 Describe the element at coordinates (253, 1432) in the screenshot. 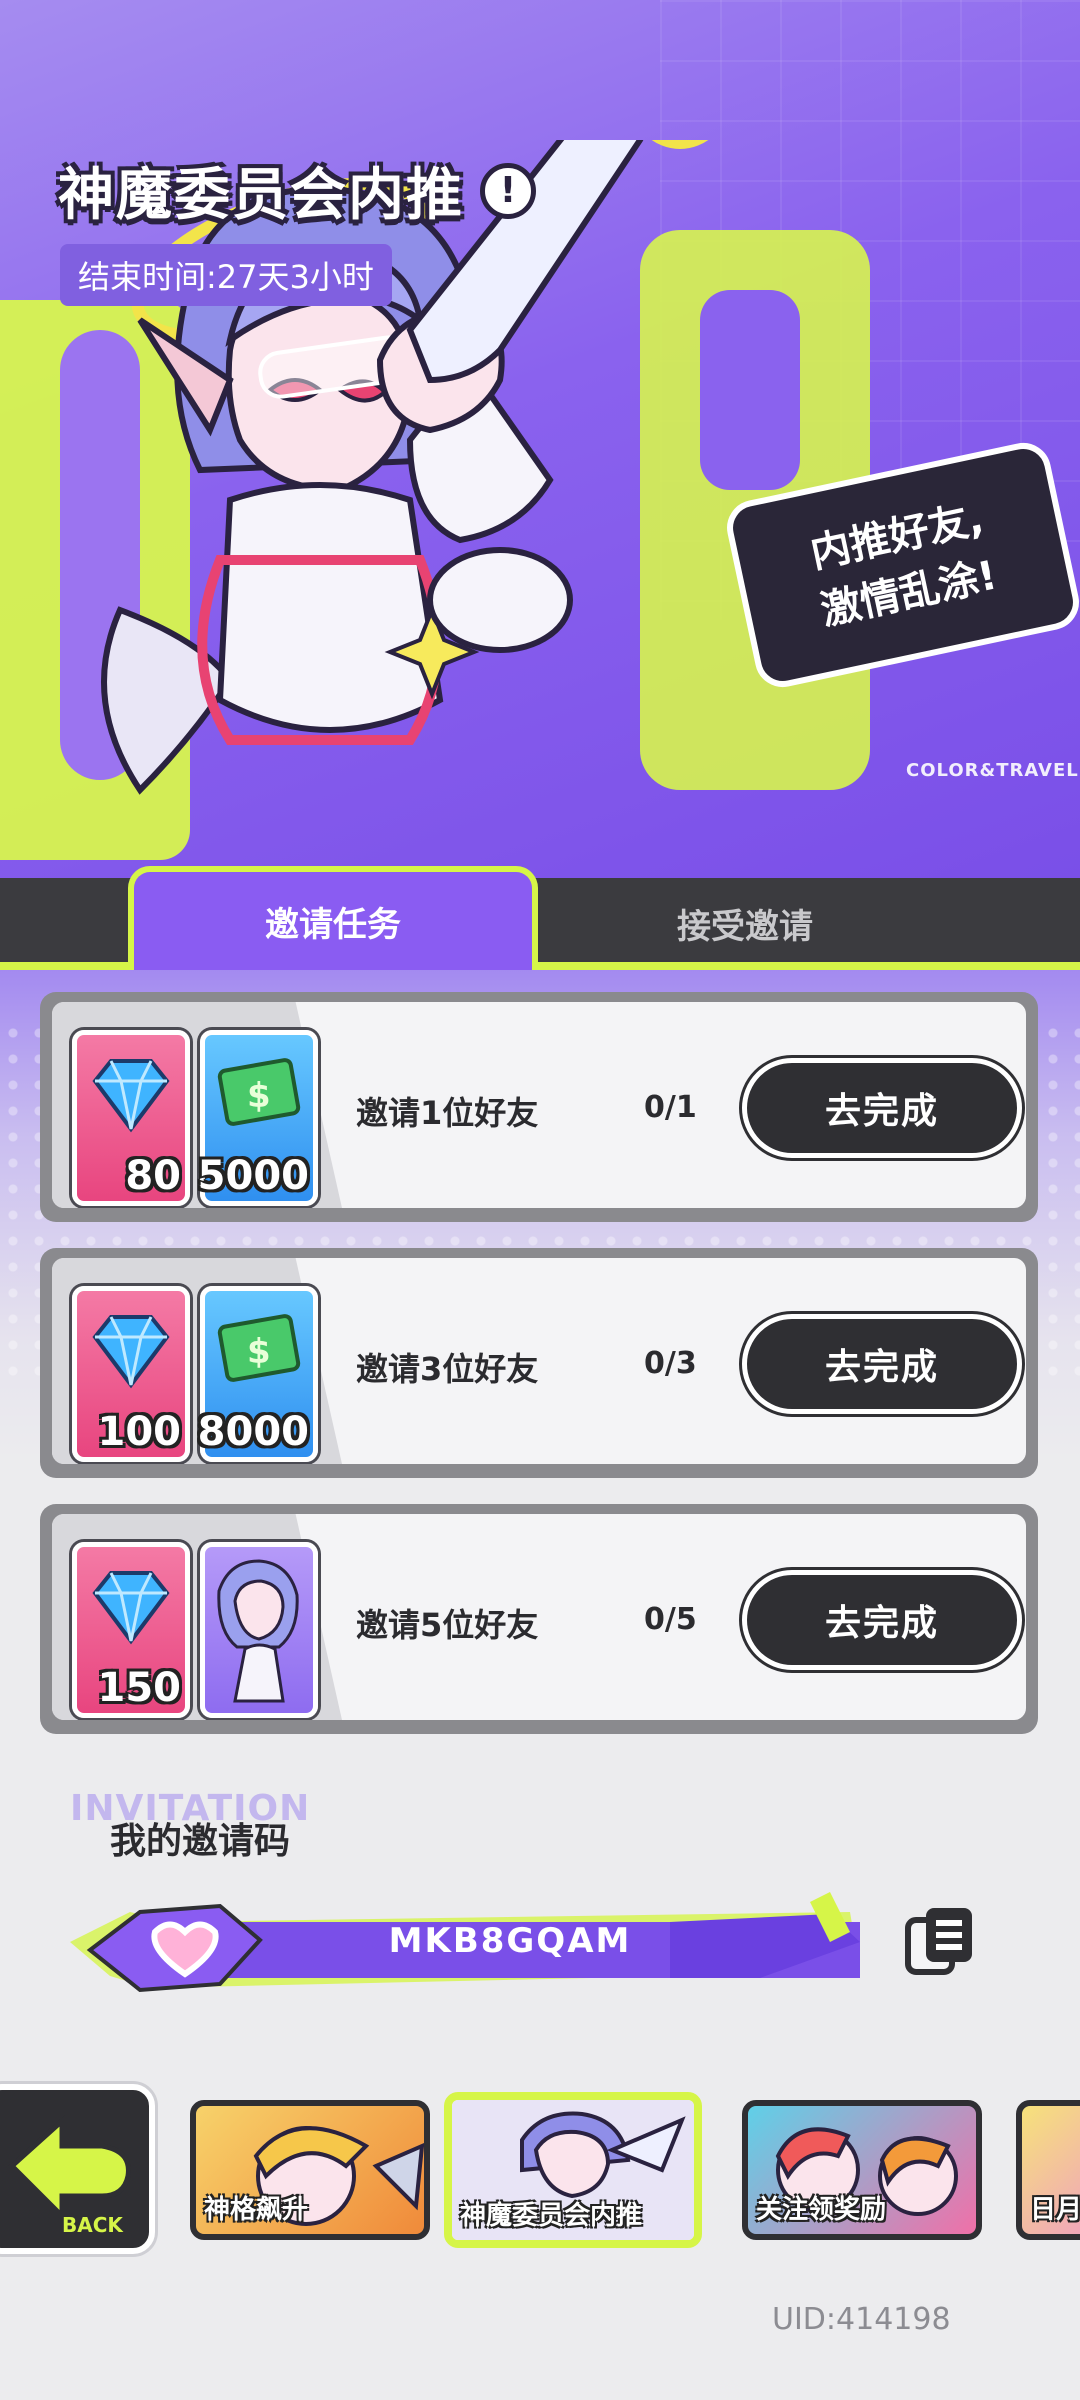

I see `reward-quantity: 8000` at that location.